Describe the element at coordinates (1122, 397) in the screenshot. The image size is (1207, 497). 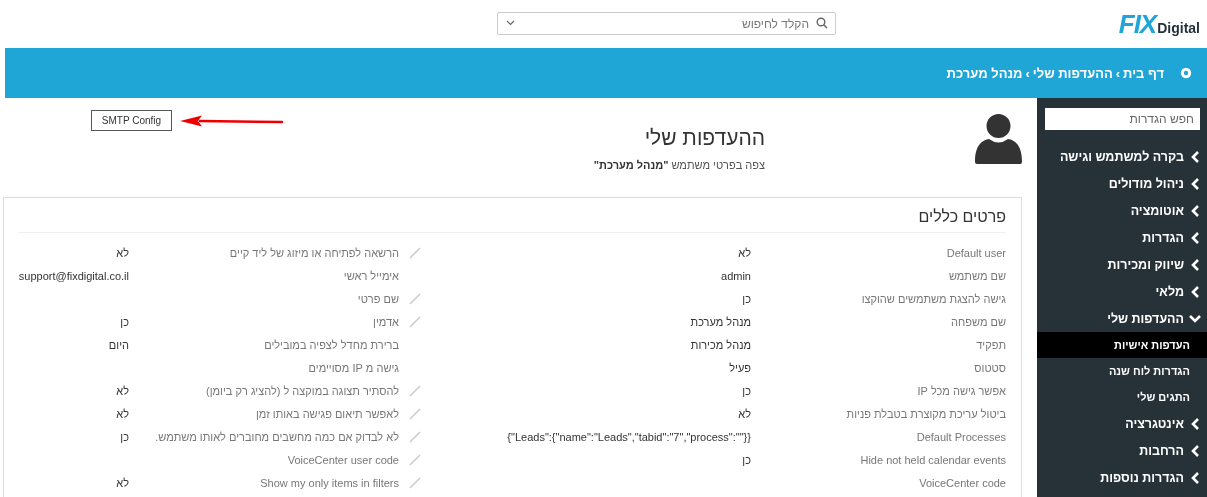
I see `sidebar-subitem: התגים שלי` at that location.